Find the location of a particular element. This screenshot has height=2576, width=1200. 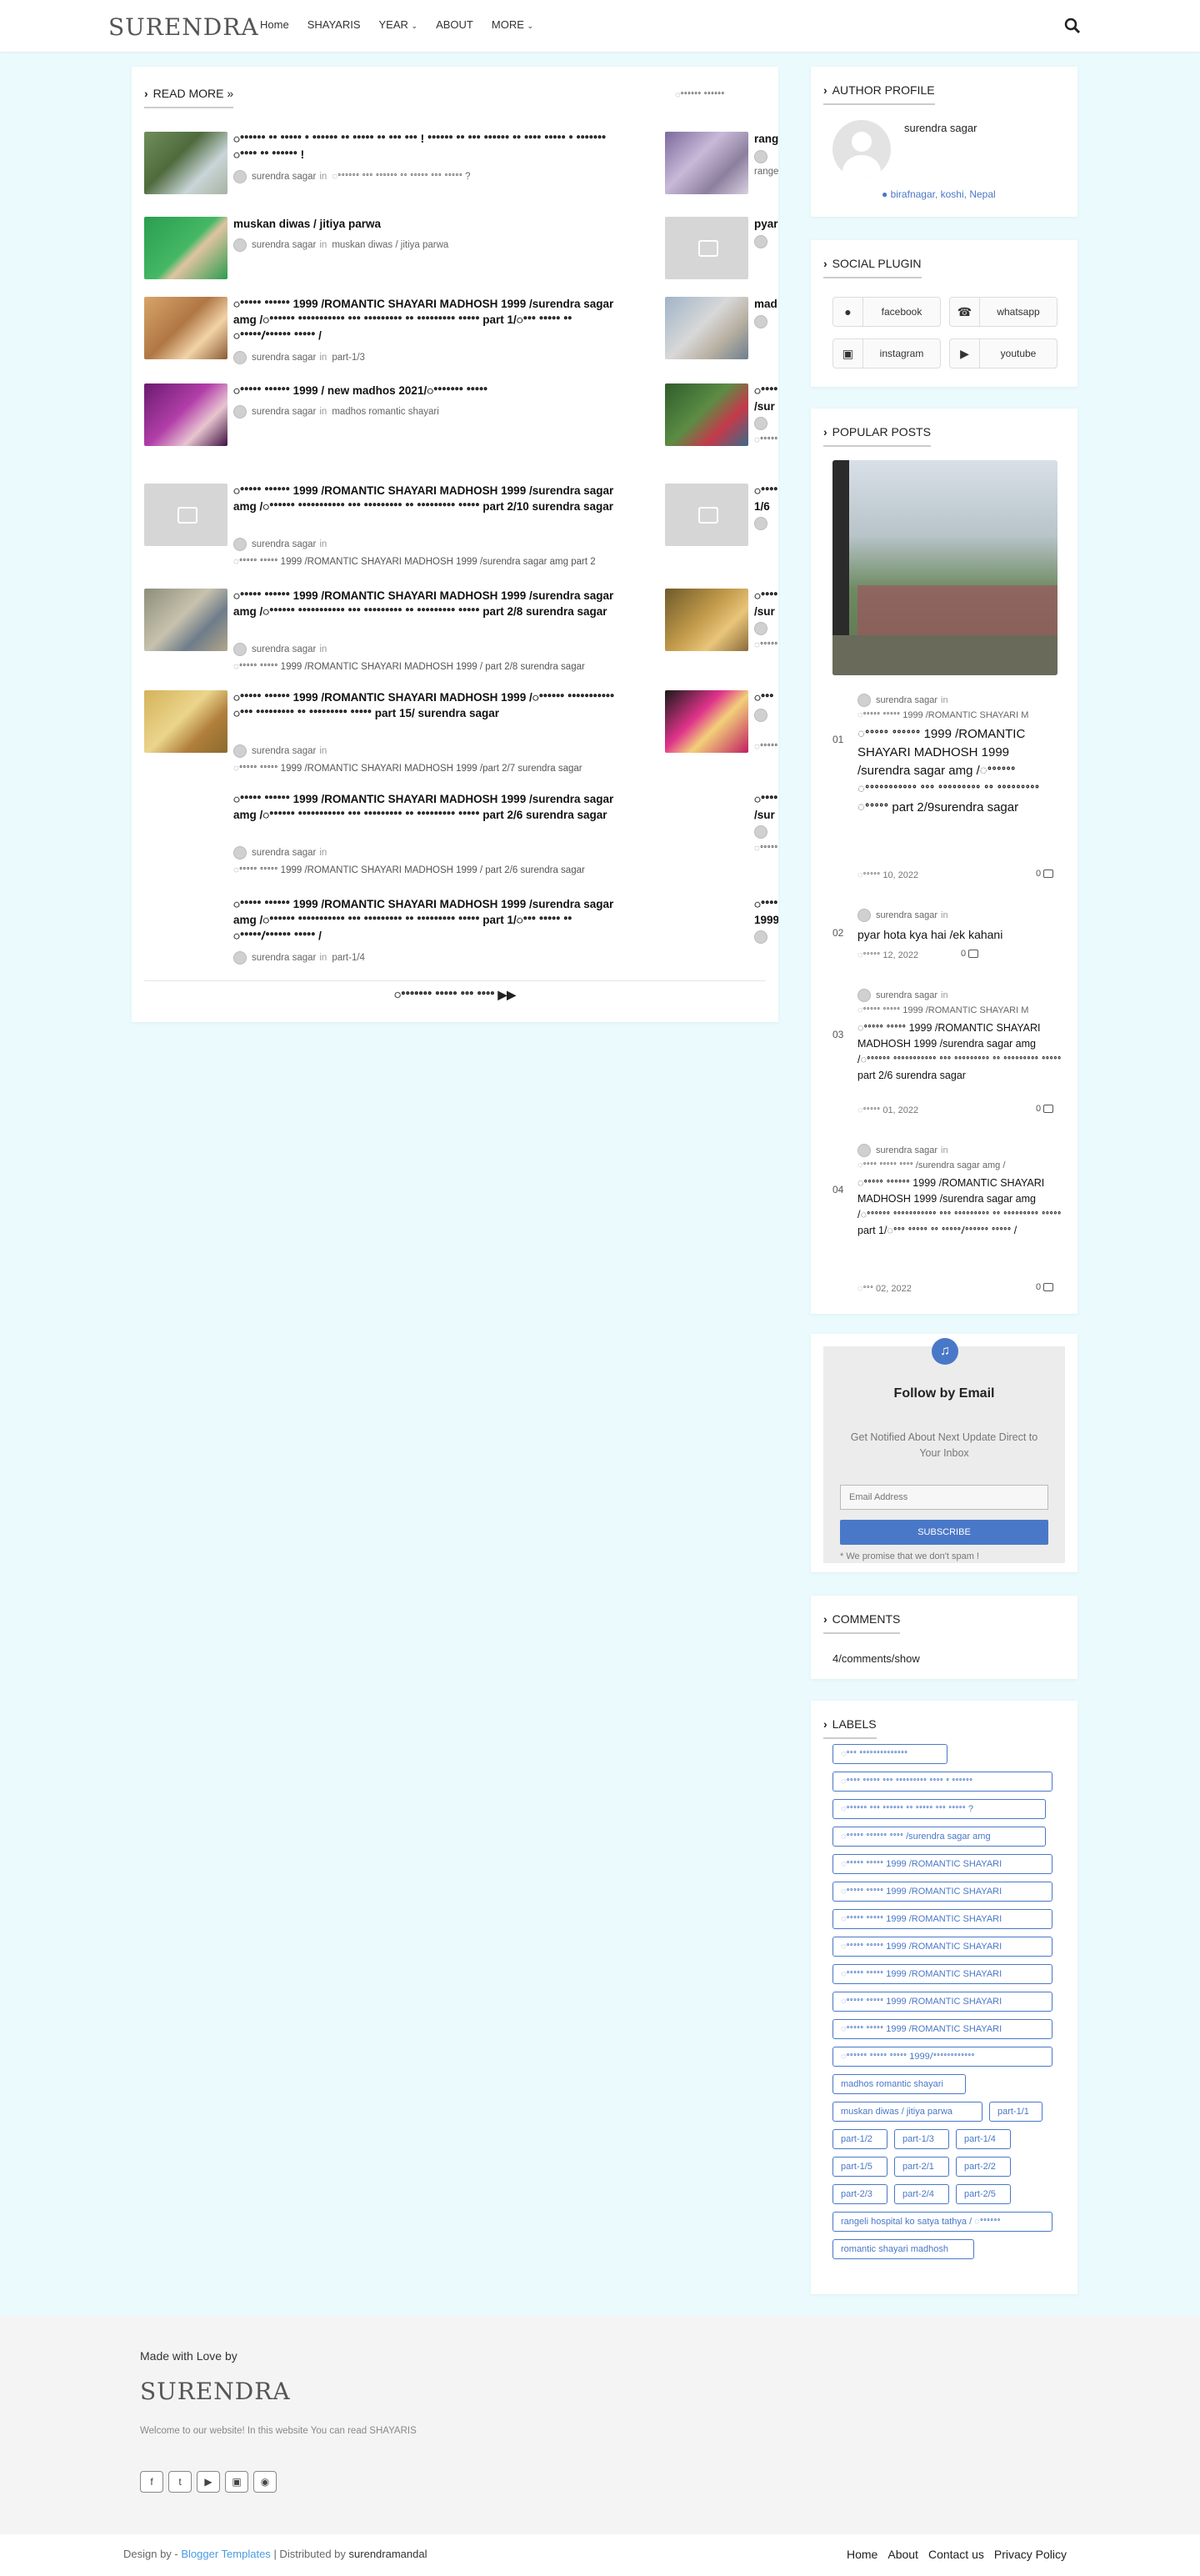

footer-link-about: About is located at coordinates (903, 2554).